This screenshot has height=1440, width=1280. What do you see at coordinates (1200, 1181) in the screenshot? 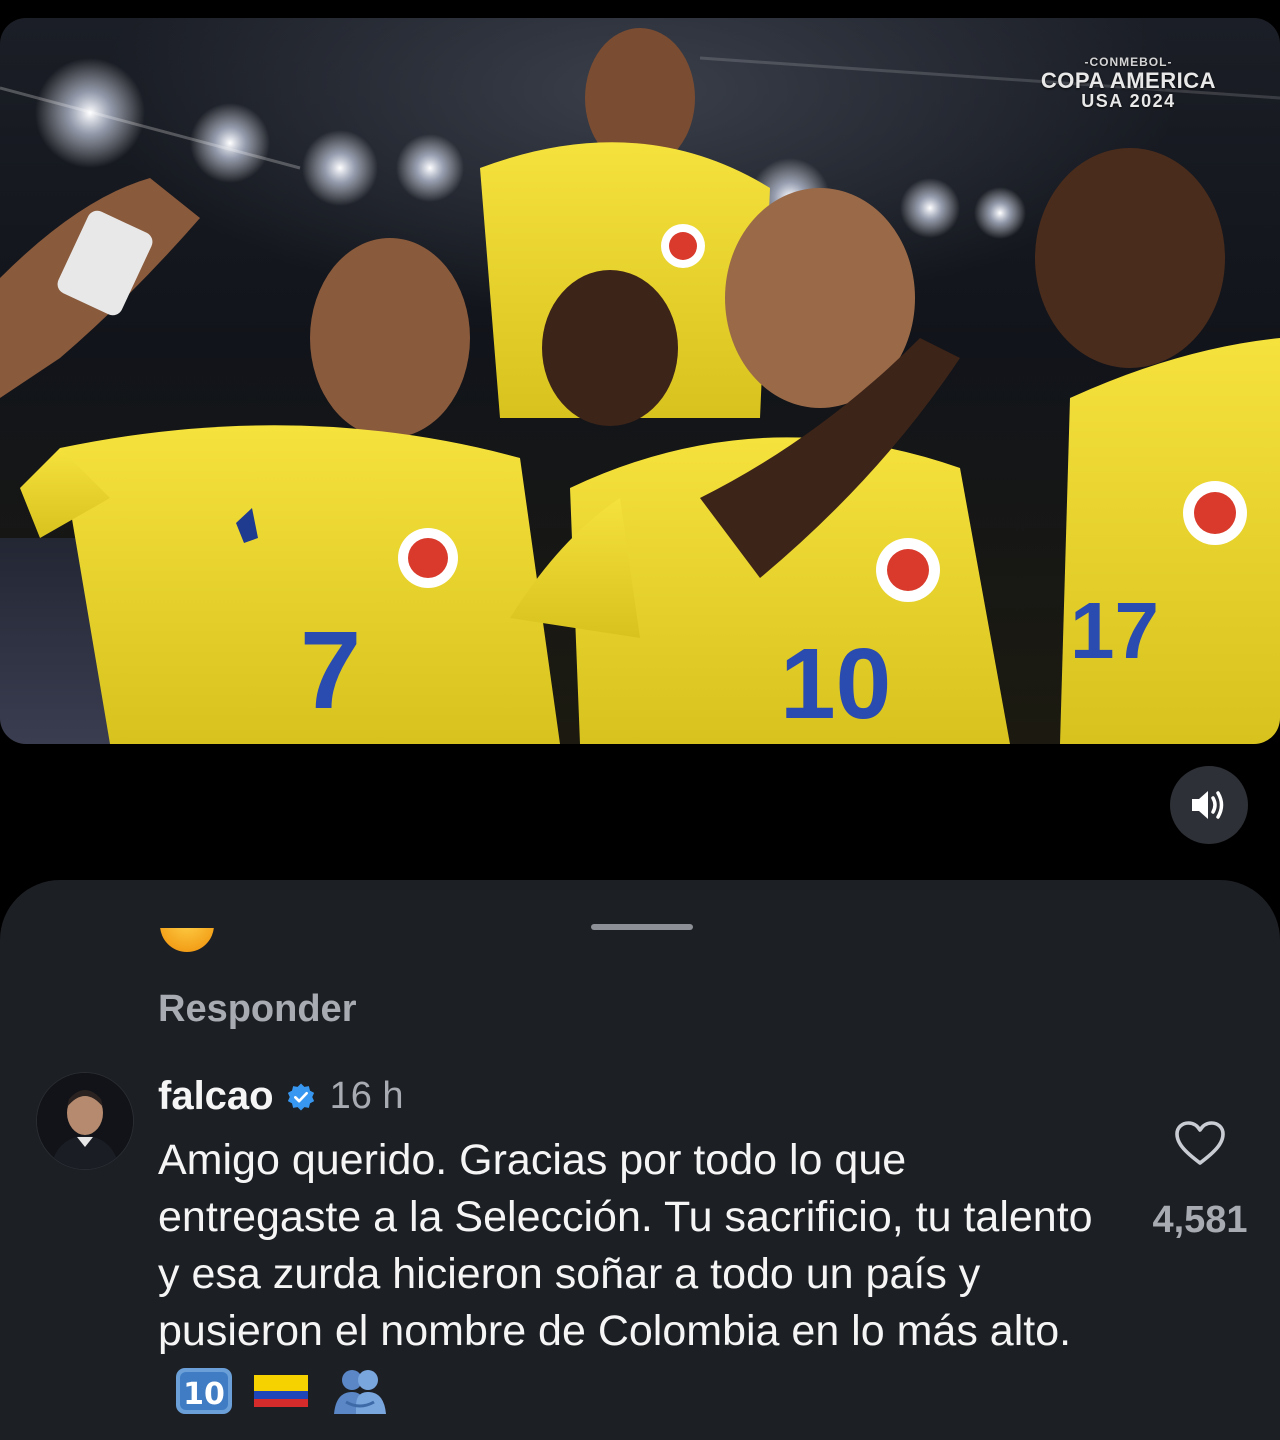
I see `like-section: 4,581` at bounding box center [1200, 1181].